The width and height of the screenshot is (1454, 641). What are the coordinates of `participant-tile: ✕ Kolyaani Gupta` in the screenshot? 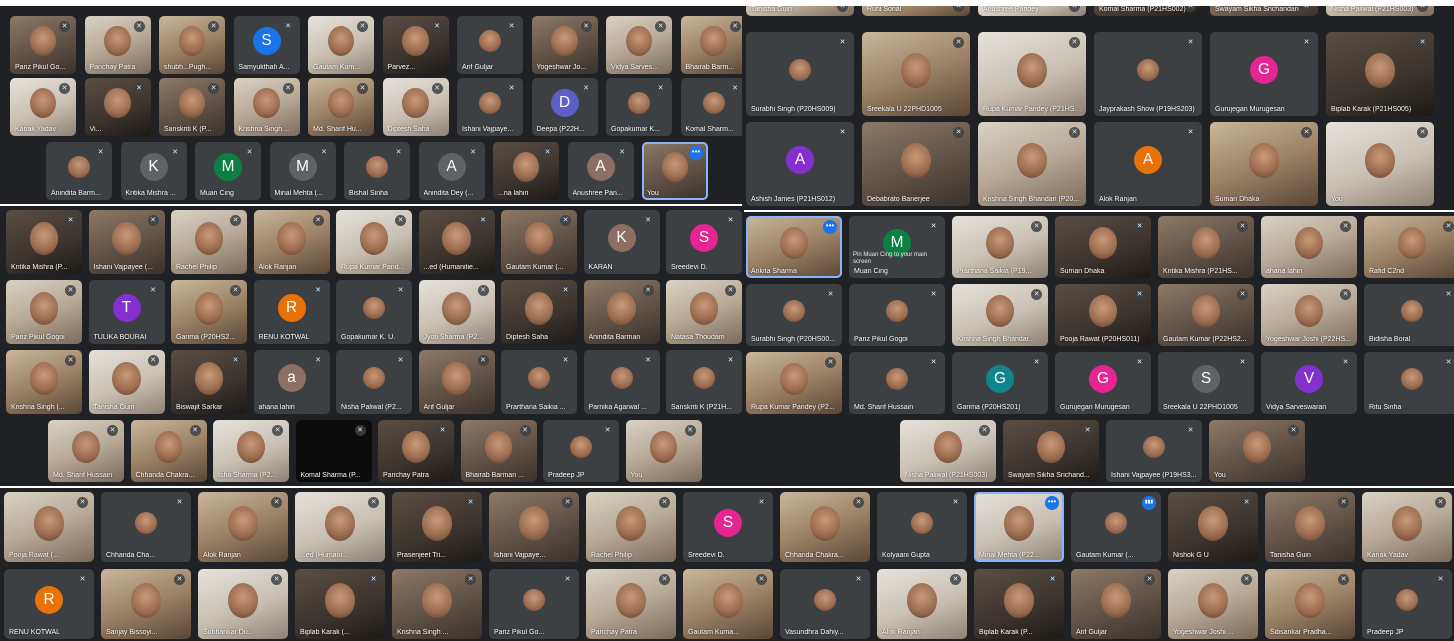 It's located at (922, 527).